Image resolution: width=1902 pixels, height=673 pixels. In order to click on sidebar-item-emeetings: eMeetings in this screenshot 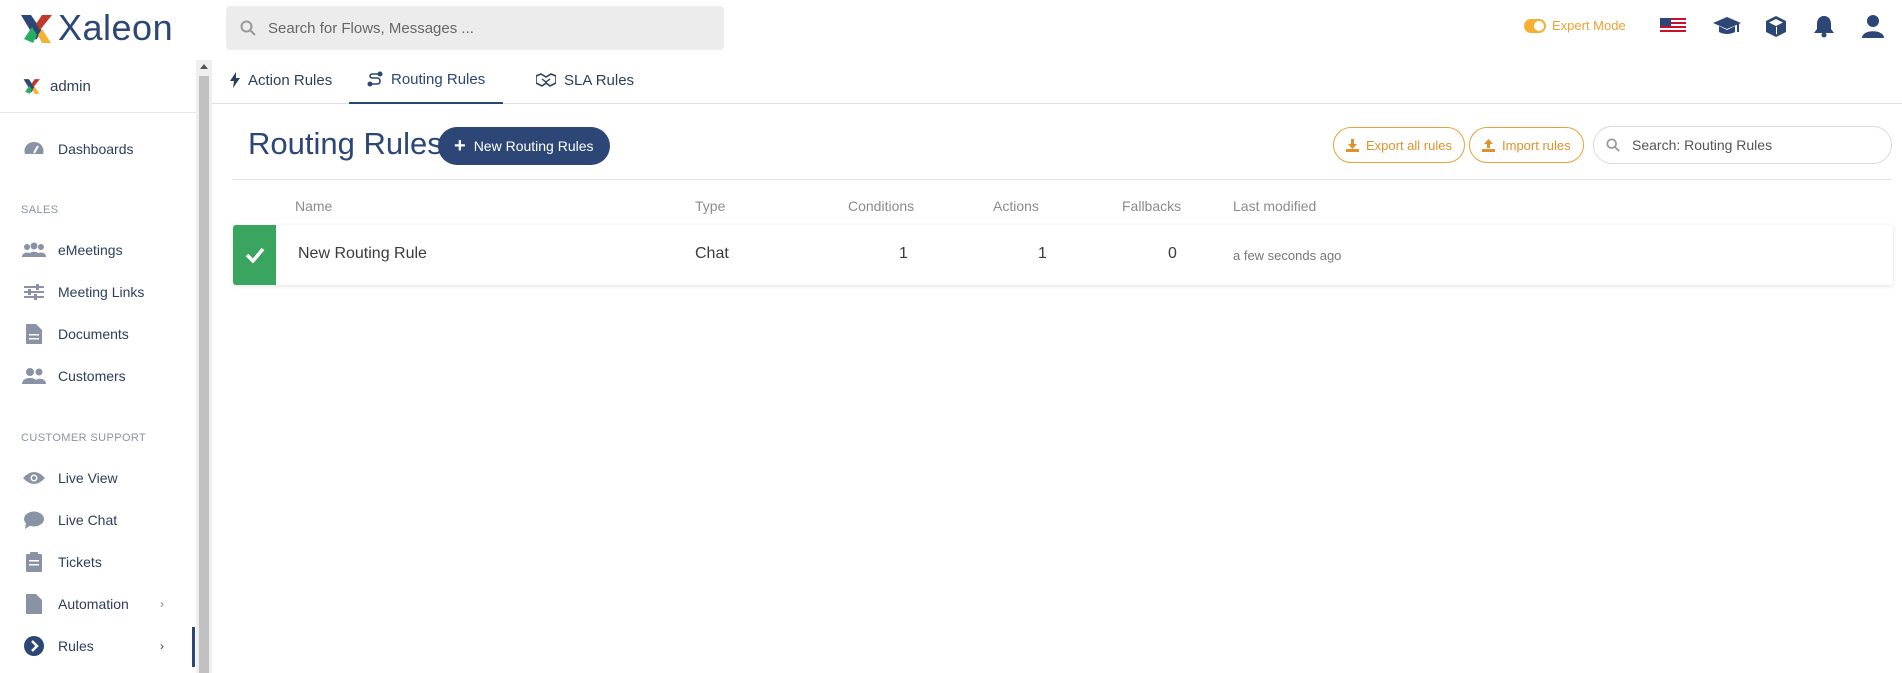, I will do `click(107, 250)`.